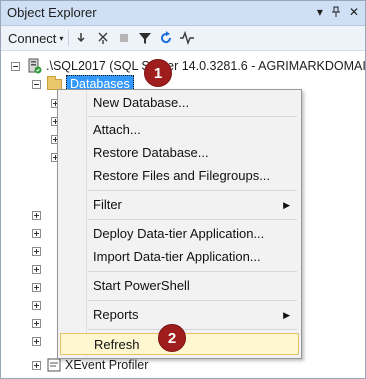 This screenshot has height=379, width=366. I want to click on menu-item-label: Start PowerShell, so click(141, 285).